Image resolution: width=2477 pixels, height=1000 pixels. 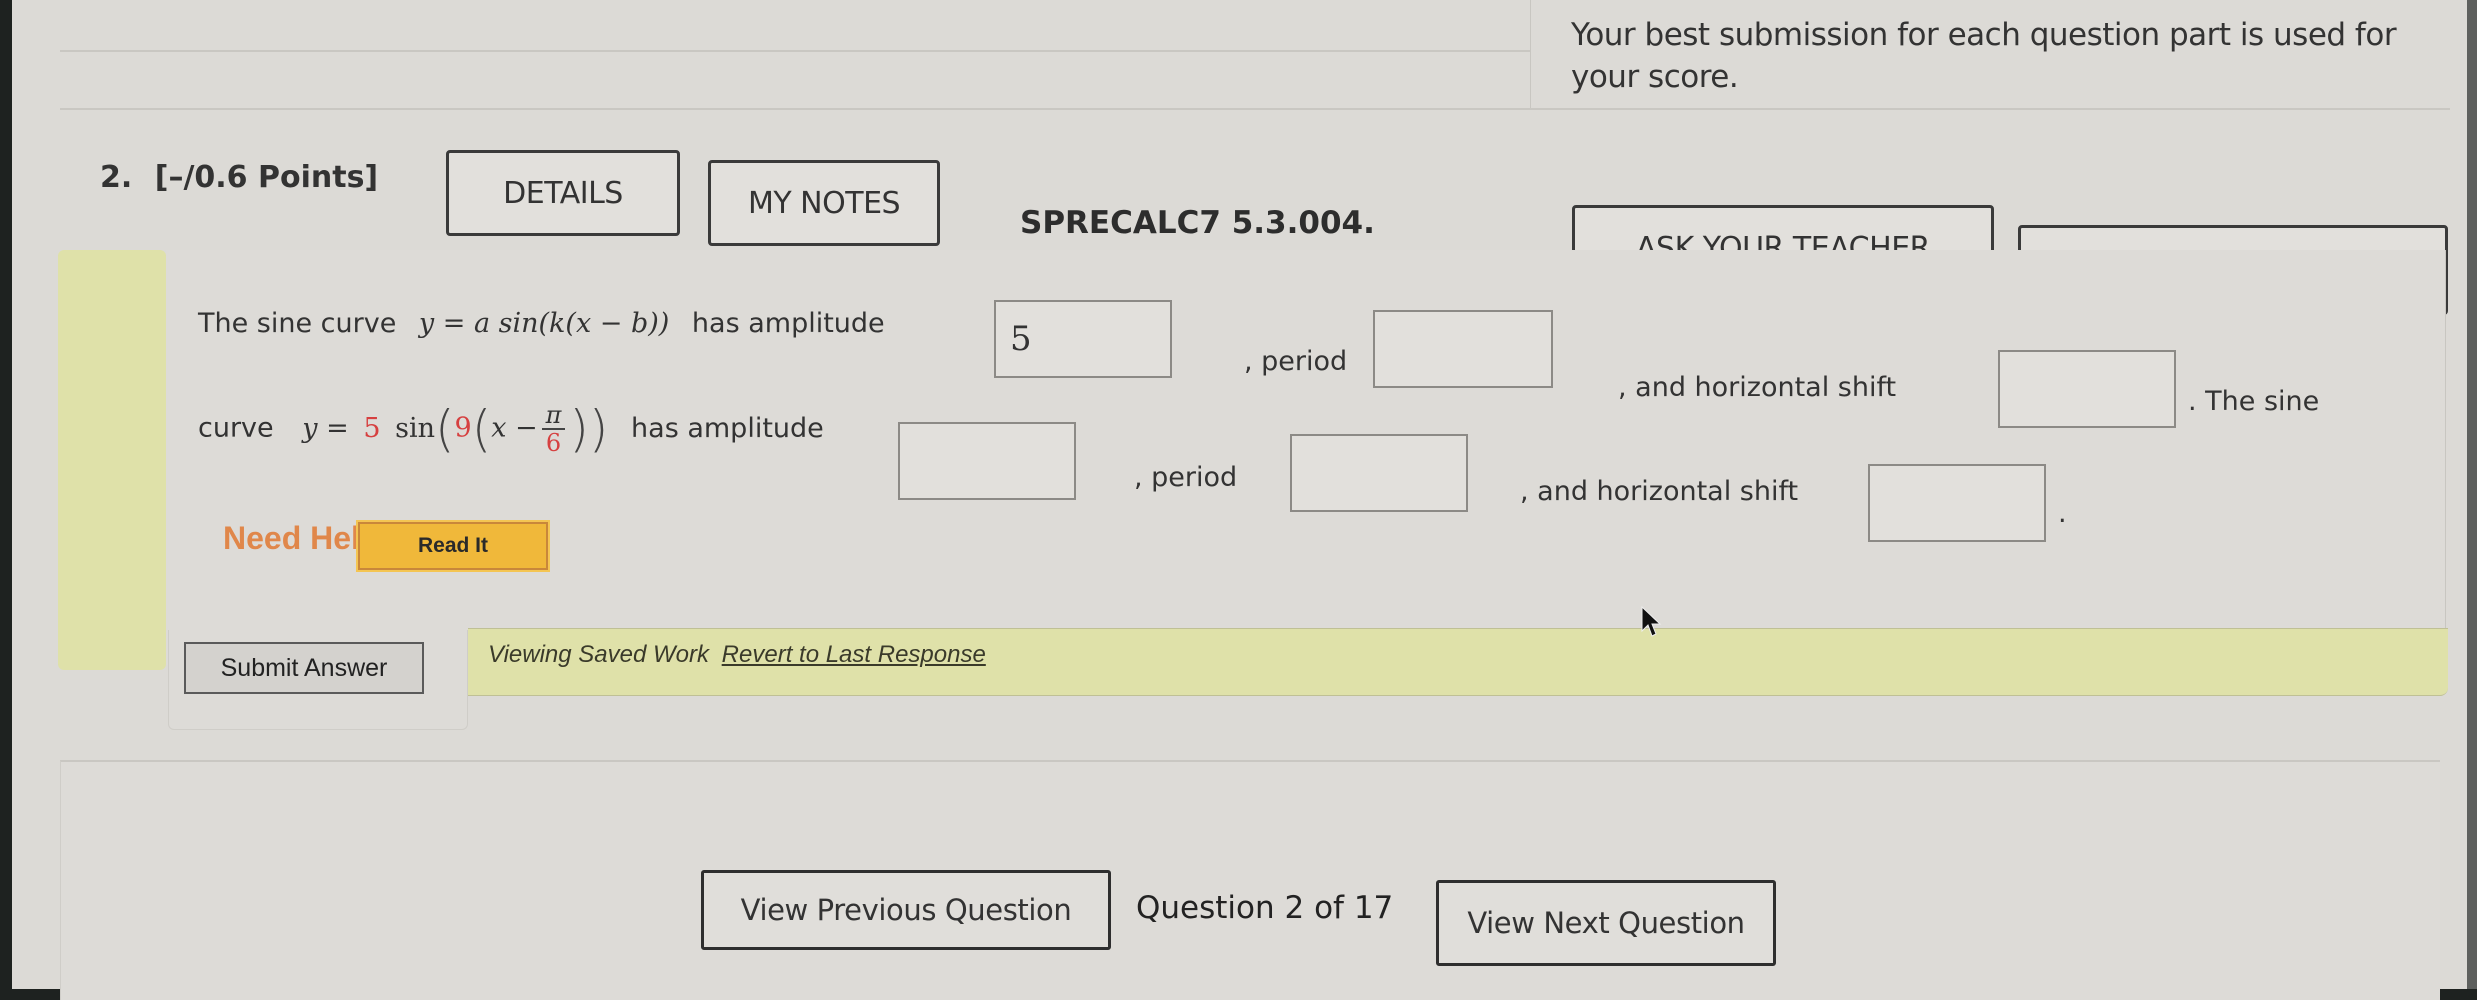 What do you see at coordinates (304, 668) in the screenshot?
I see `submit-answer-button: Submit Answer` at bounding box center [304, 668].